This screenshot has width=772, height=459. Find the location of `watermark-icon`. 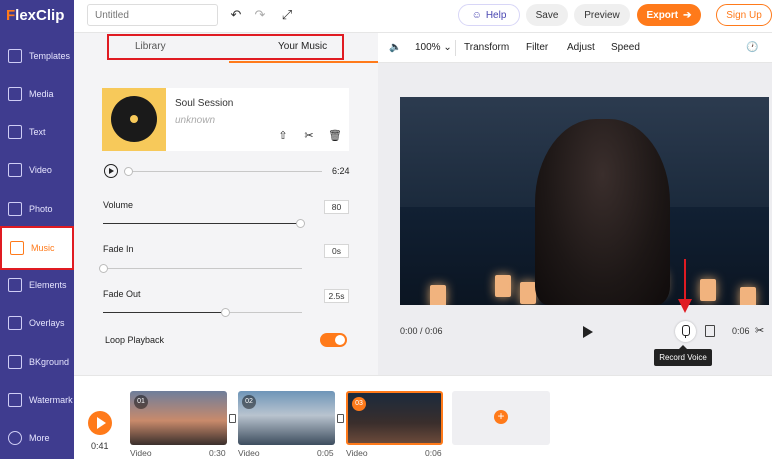

watermark-icon is located at coordinates (15, 400).